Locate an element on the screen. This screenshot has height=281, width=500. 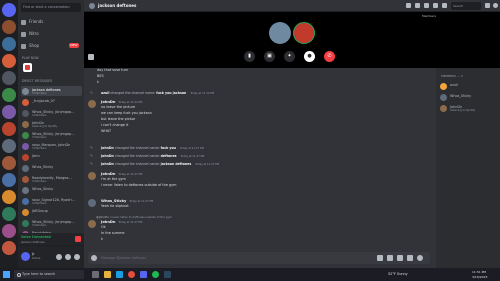
microphone-icon: ● is located at coordinates (309, 56).